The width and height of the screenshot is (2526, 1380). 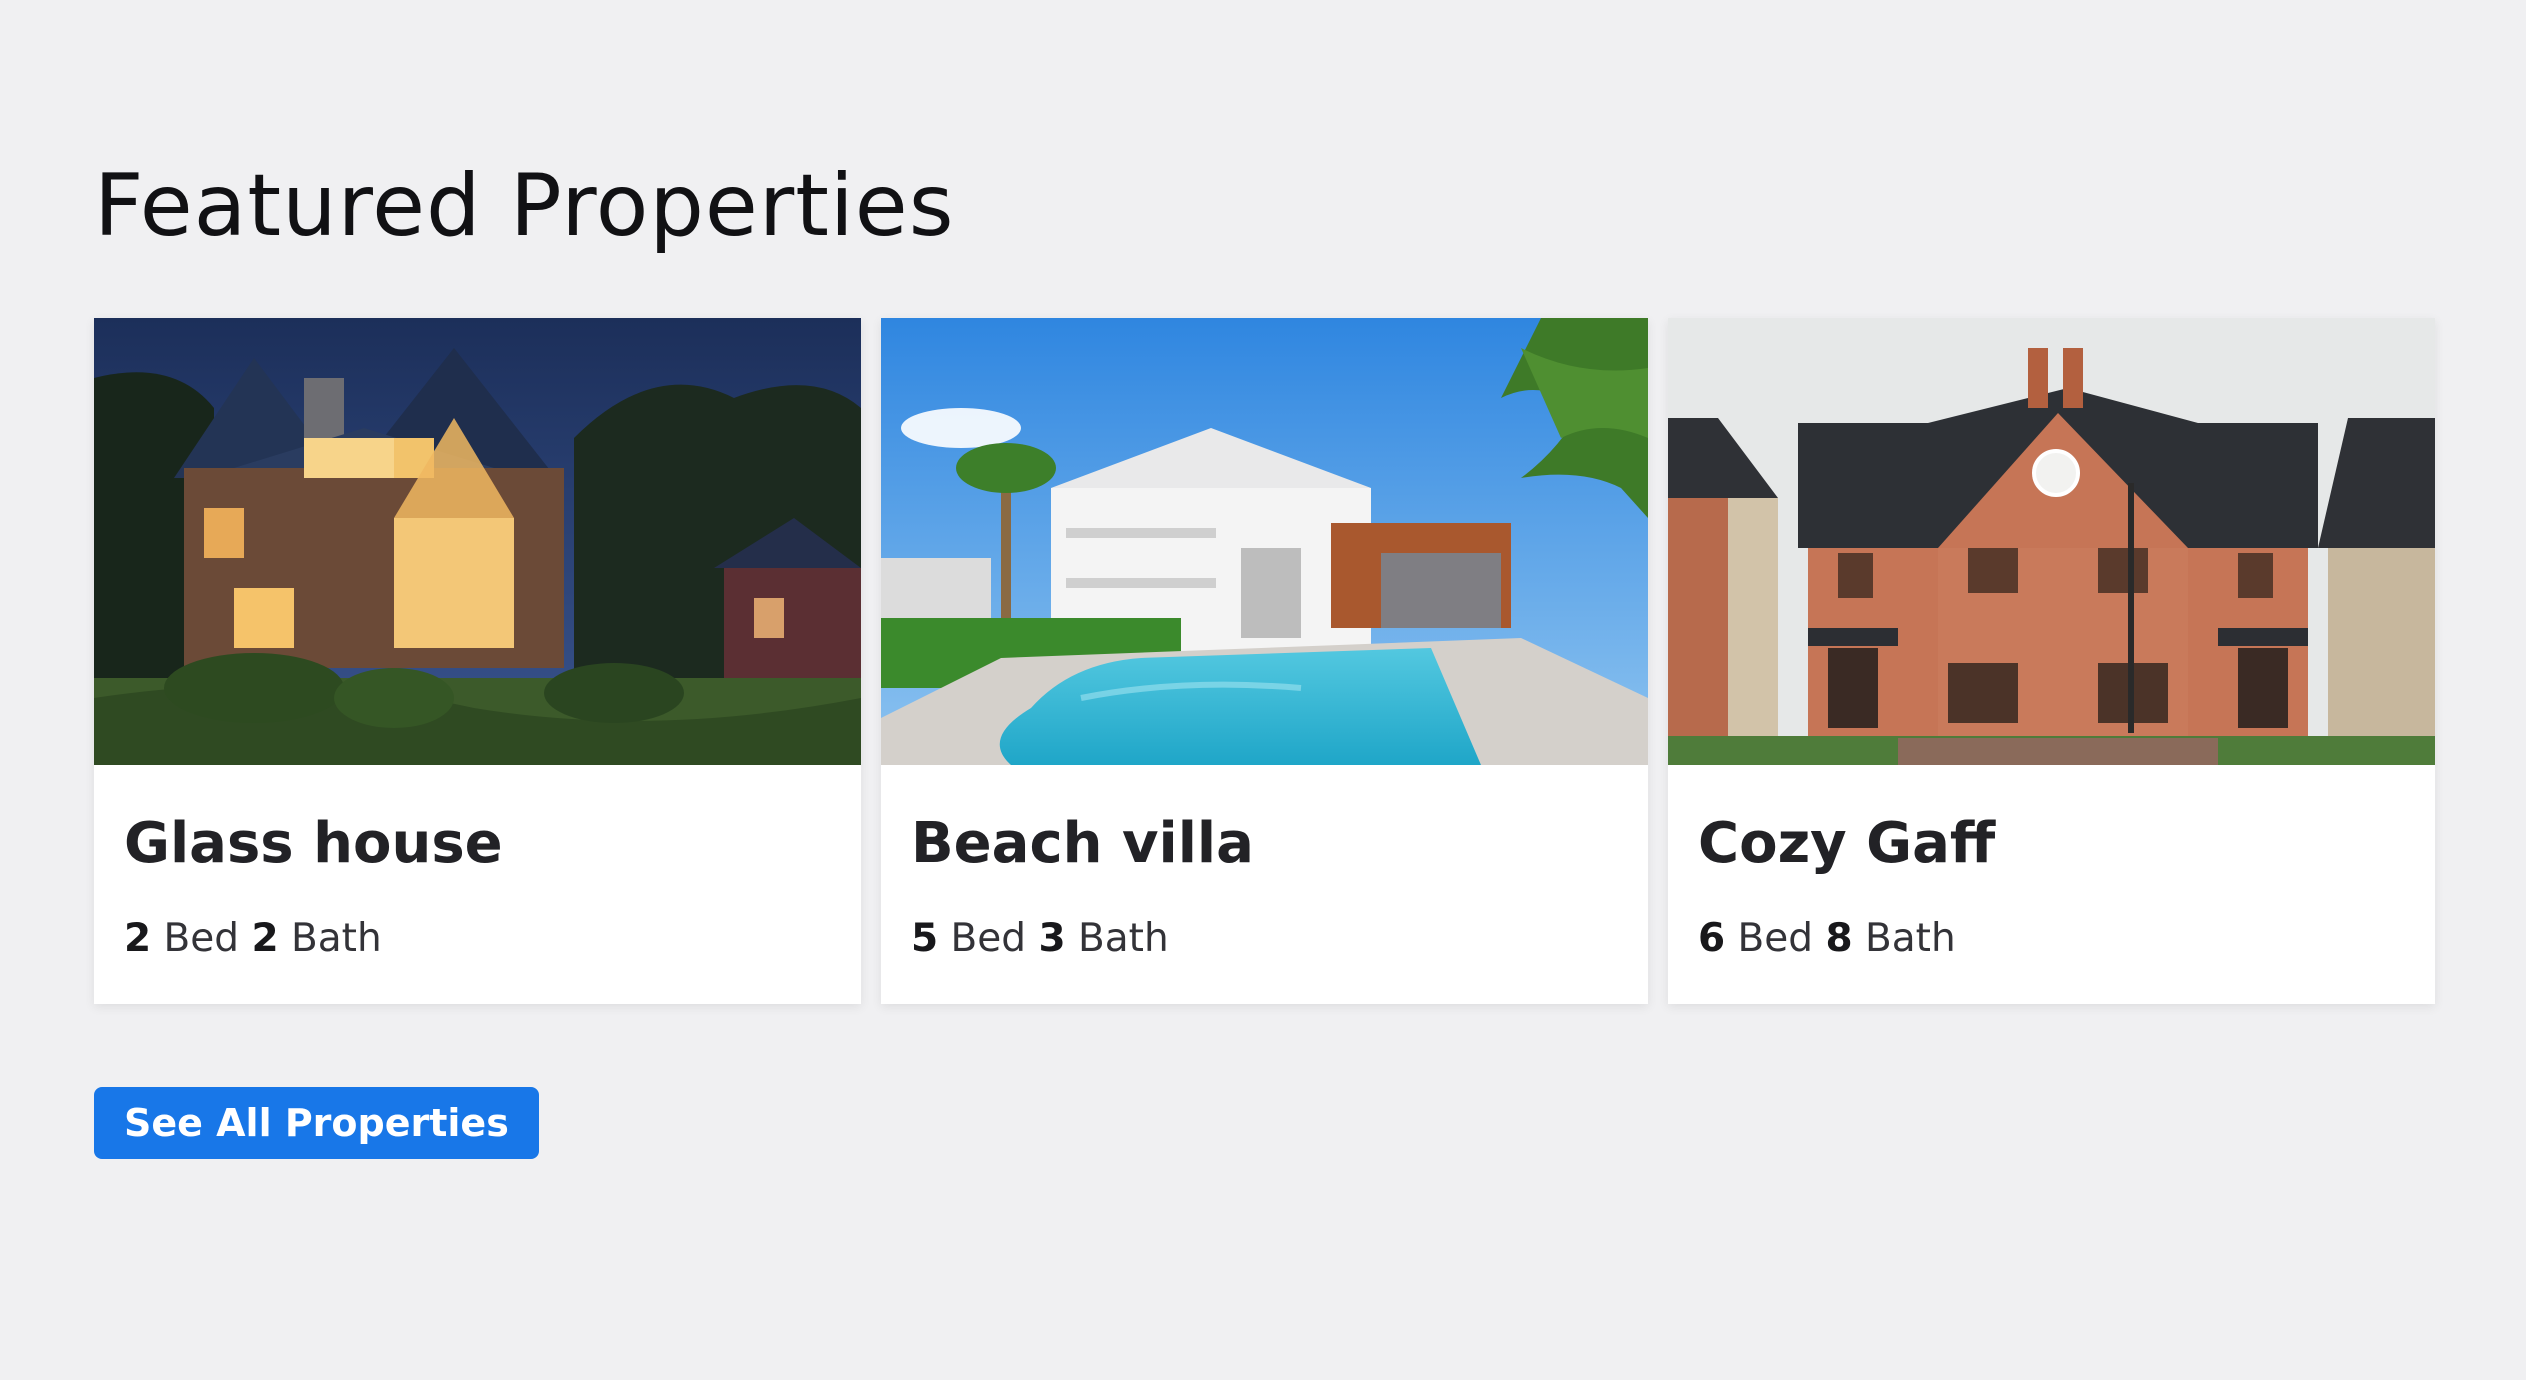 I want to click on bed-count: 5, so click(x=925, y=938).